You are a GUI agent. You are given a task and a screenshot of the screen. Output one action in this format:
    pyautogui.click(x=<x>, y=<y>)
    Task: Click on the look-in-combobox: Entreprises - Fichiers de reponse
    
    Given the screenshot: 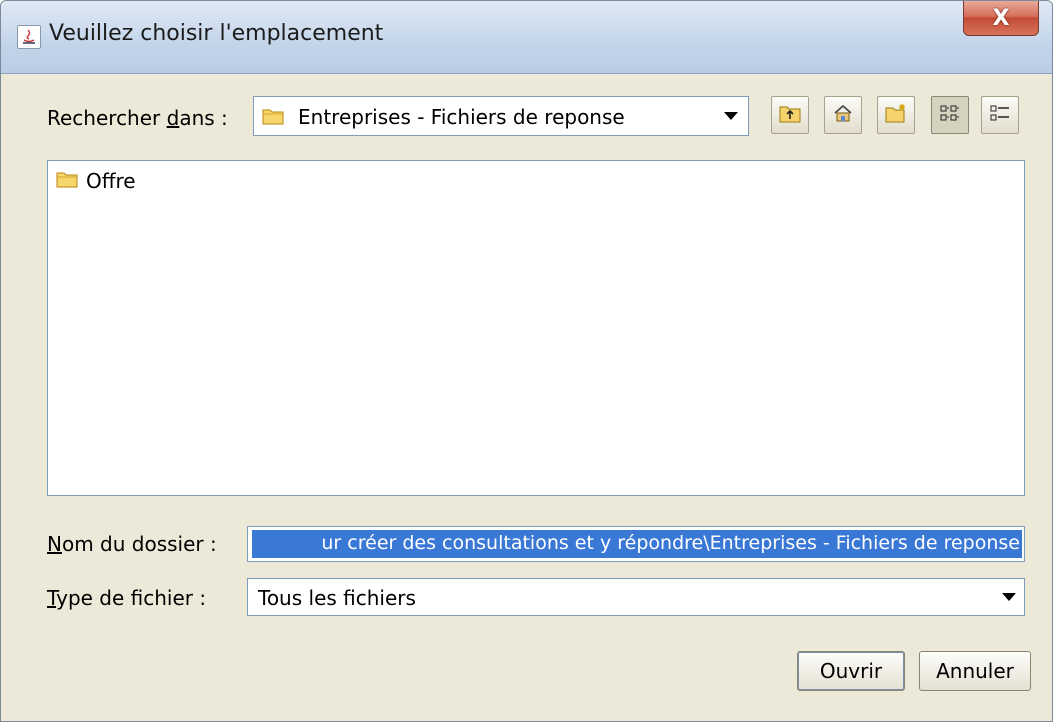 What is the action you would take?
    pyautogui.click(x=501, y=116)
    